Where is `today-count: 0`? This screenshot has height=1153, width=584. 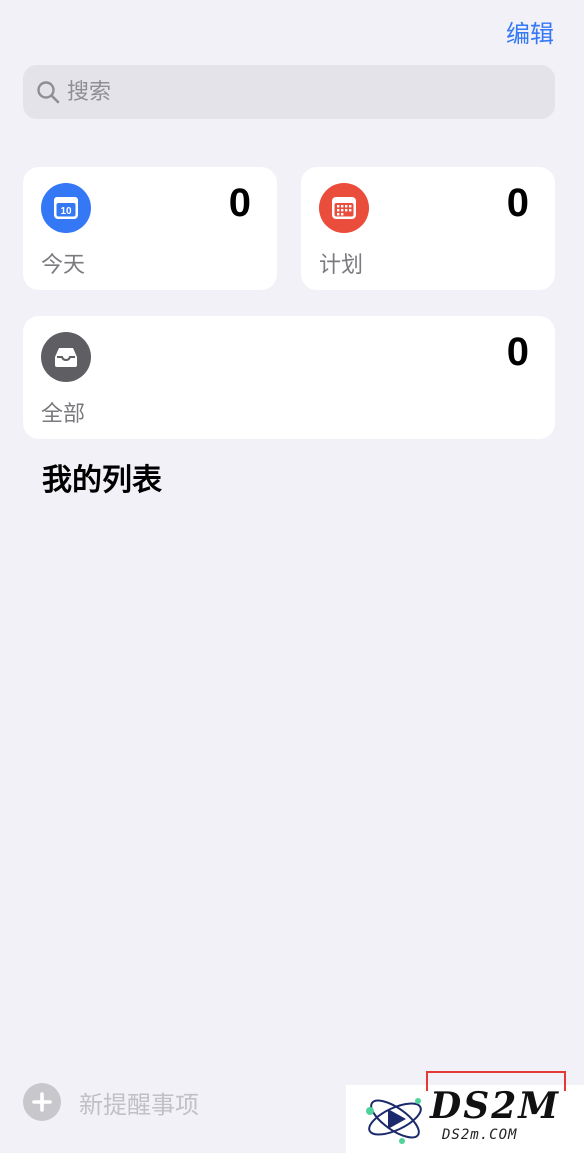
today-count: 0 is located at coordinates (239, 203).